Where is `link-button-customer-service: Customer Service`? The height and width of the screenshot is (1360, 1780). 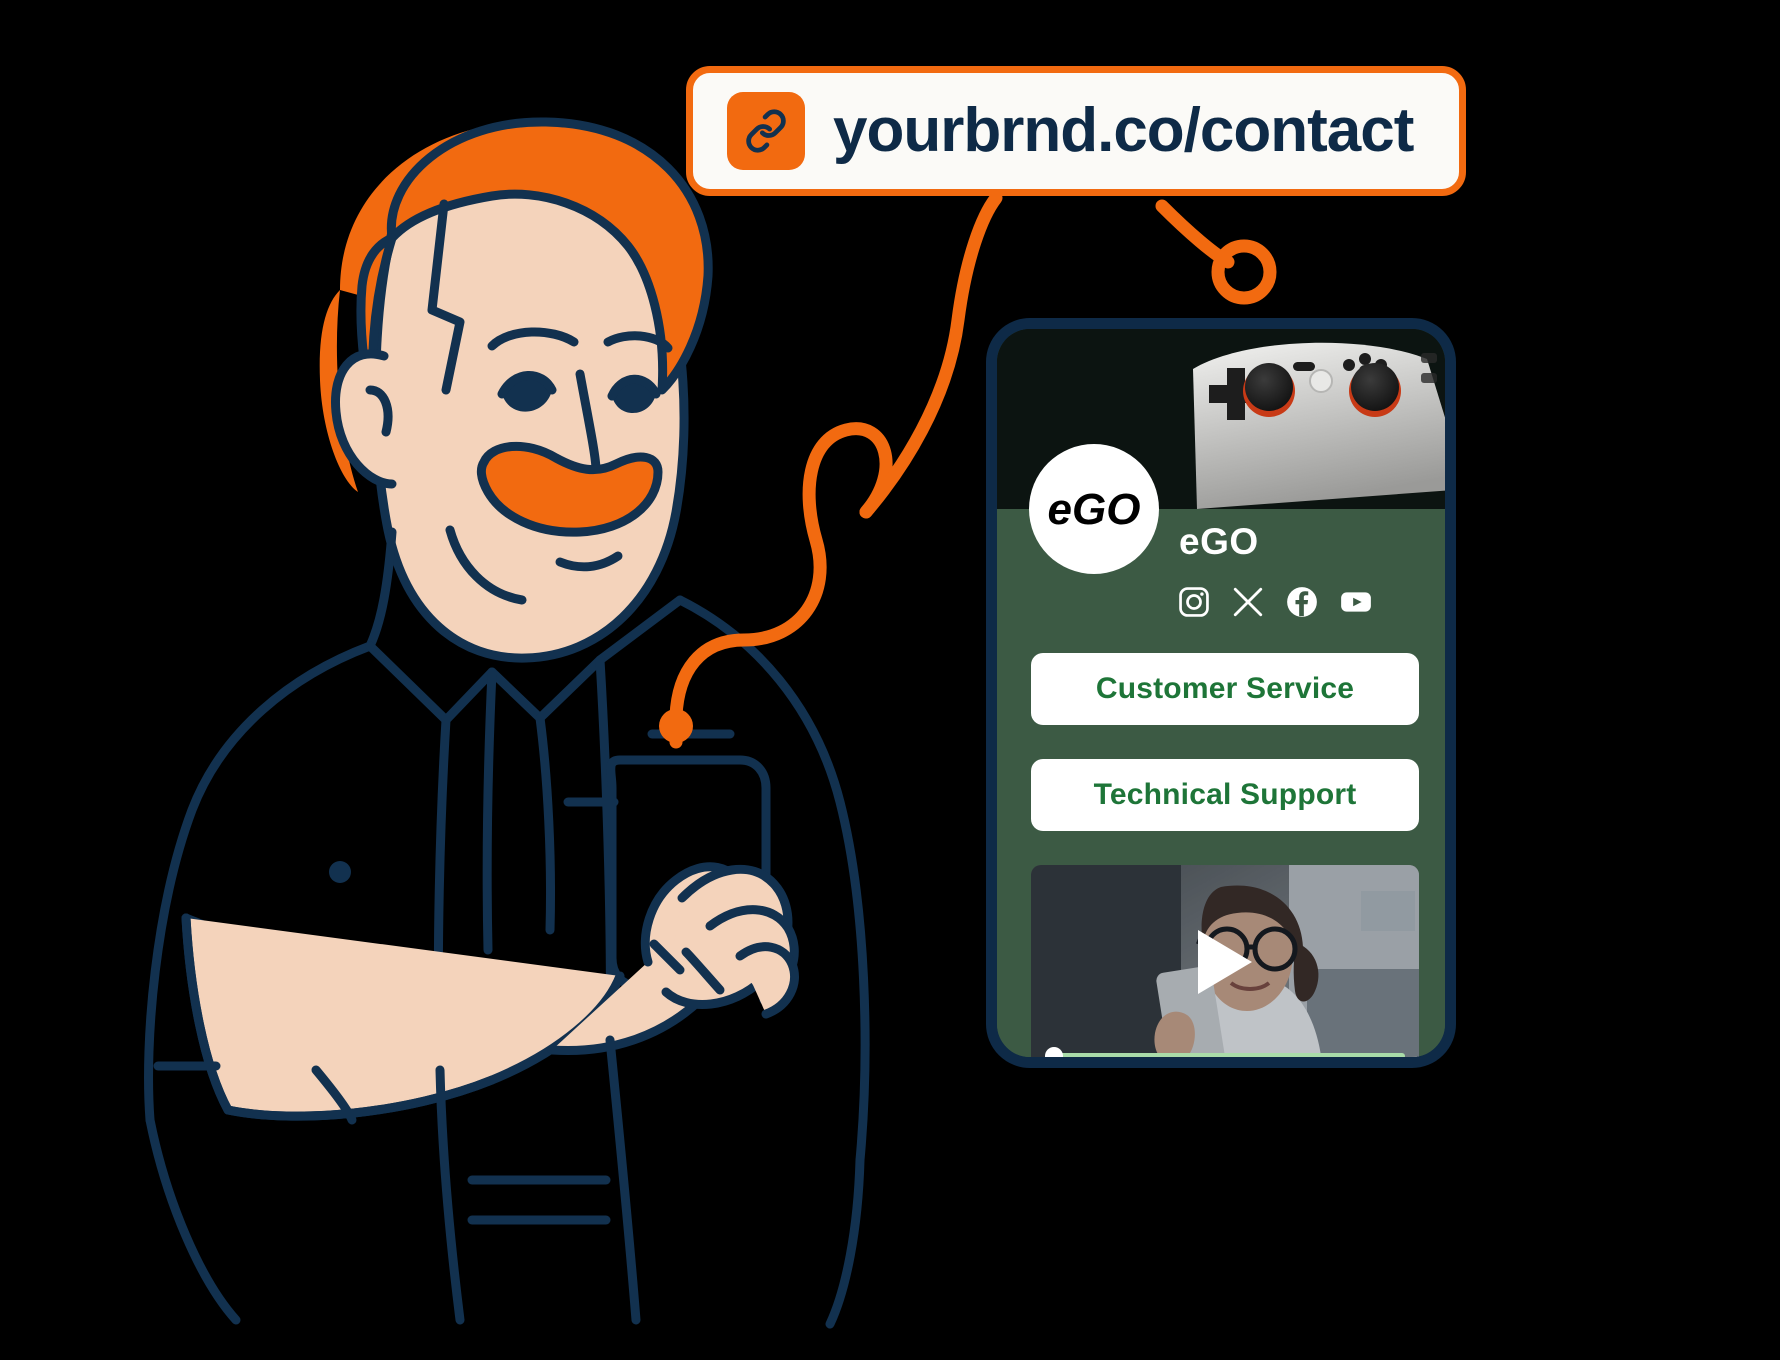 link-button-customer-service: Customer Service is located at coordinates (1225, 689).